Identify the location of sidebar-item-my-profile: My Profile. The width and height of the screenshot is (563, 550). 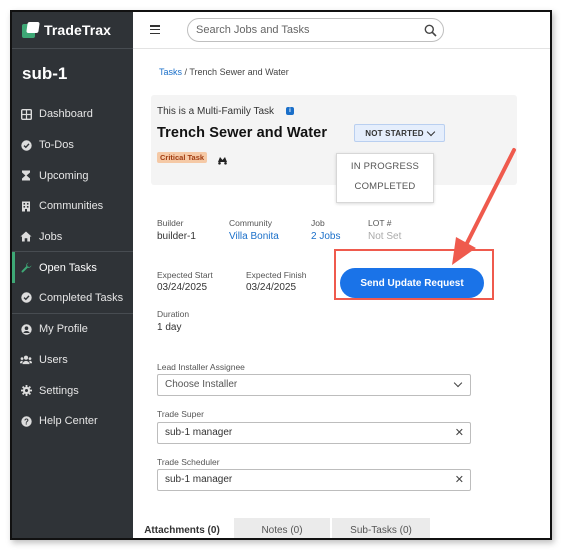
(72, 329).